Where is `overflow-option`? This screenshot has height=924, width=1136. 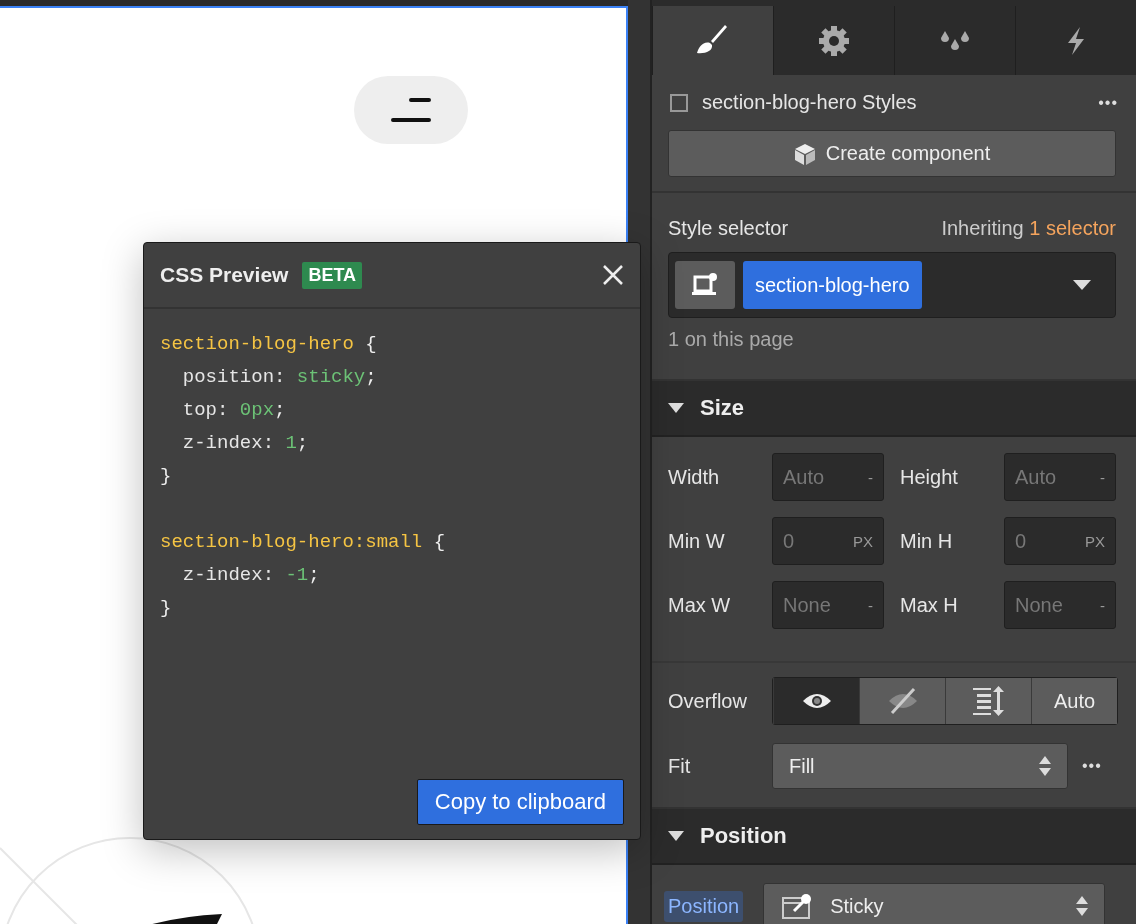
overflow-option is located at coordinates (816, 701).